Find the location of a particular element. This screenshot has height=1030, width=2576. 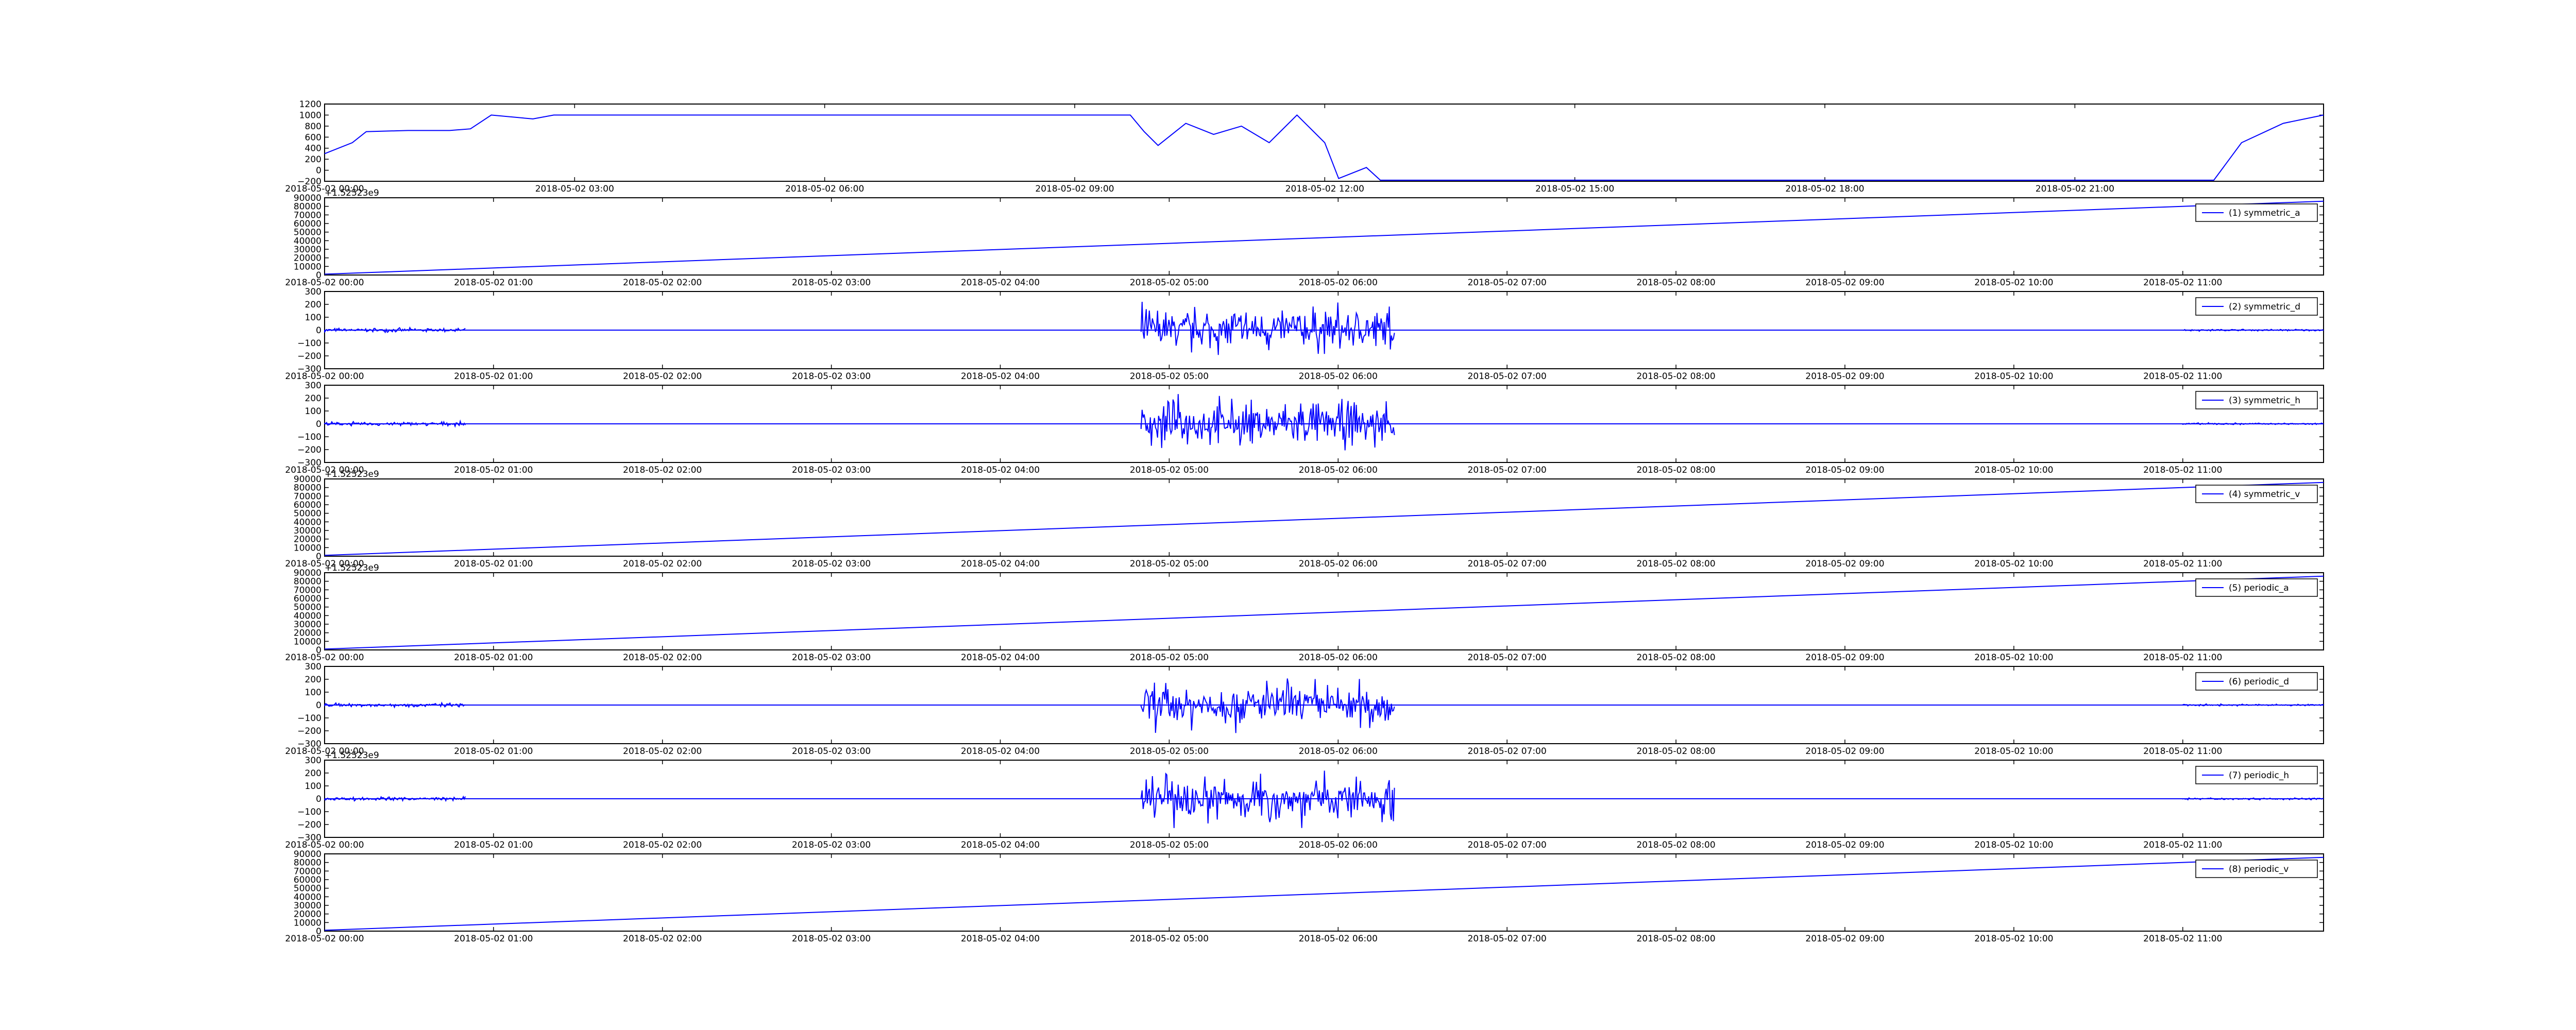

legend-label: (3) symmetric_h is located at coordinates (2264, 401).